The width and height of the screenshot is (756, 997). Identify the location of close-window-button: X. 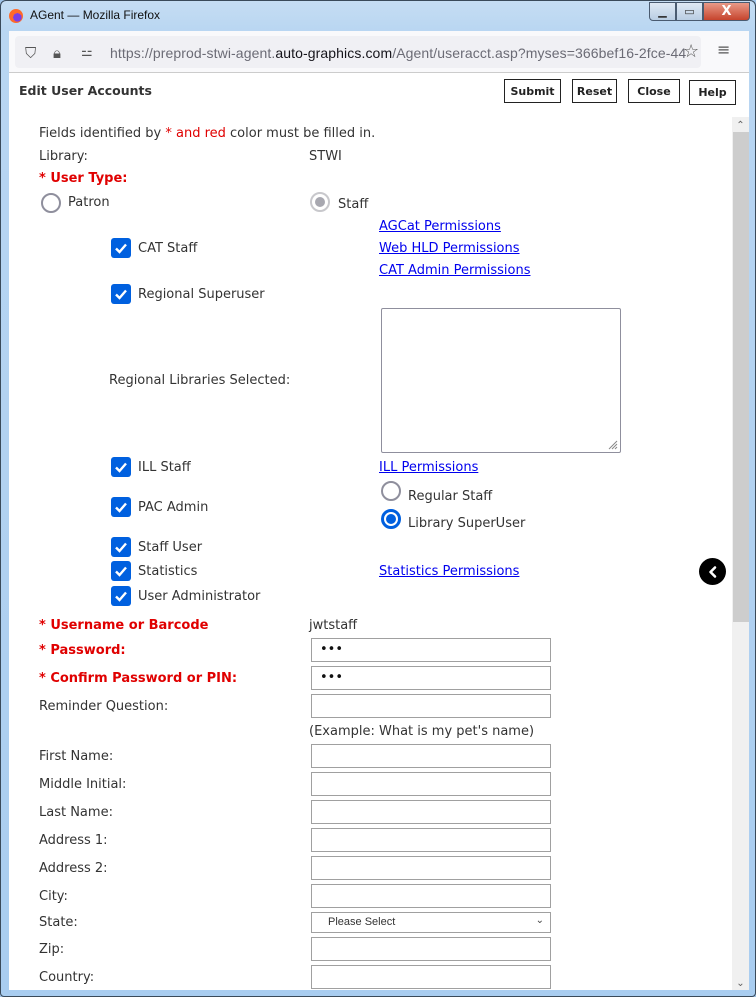
(726, 11).